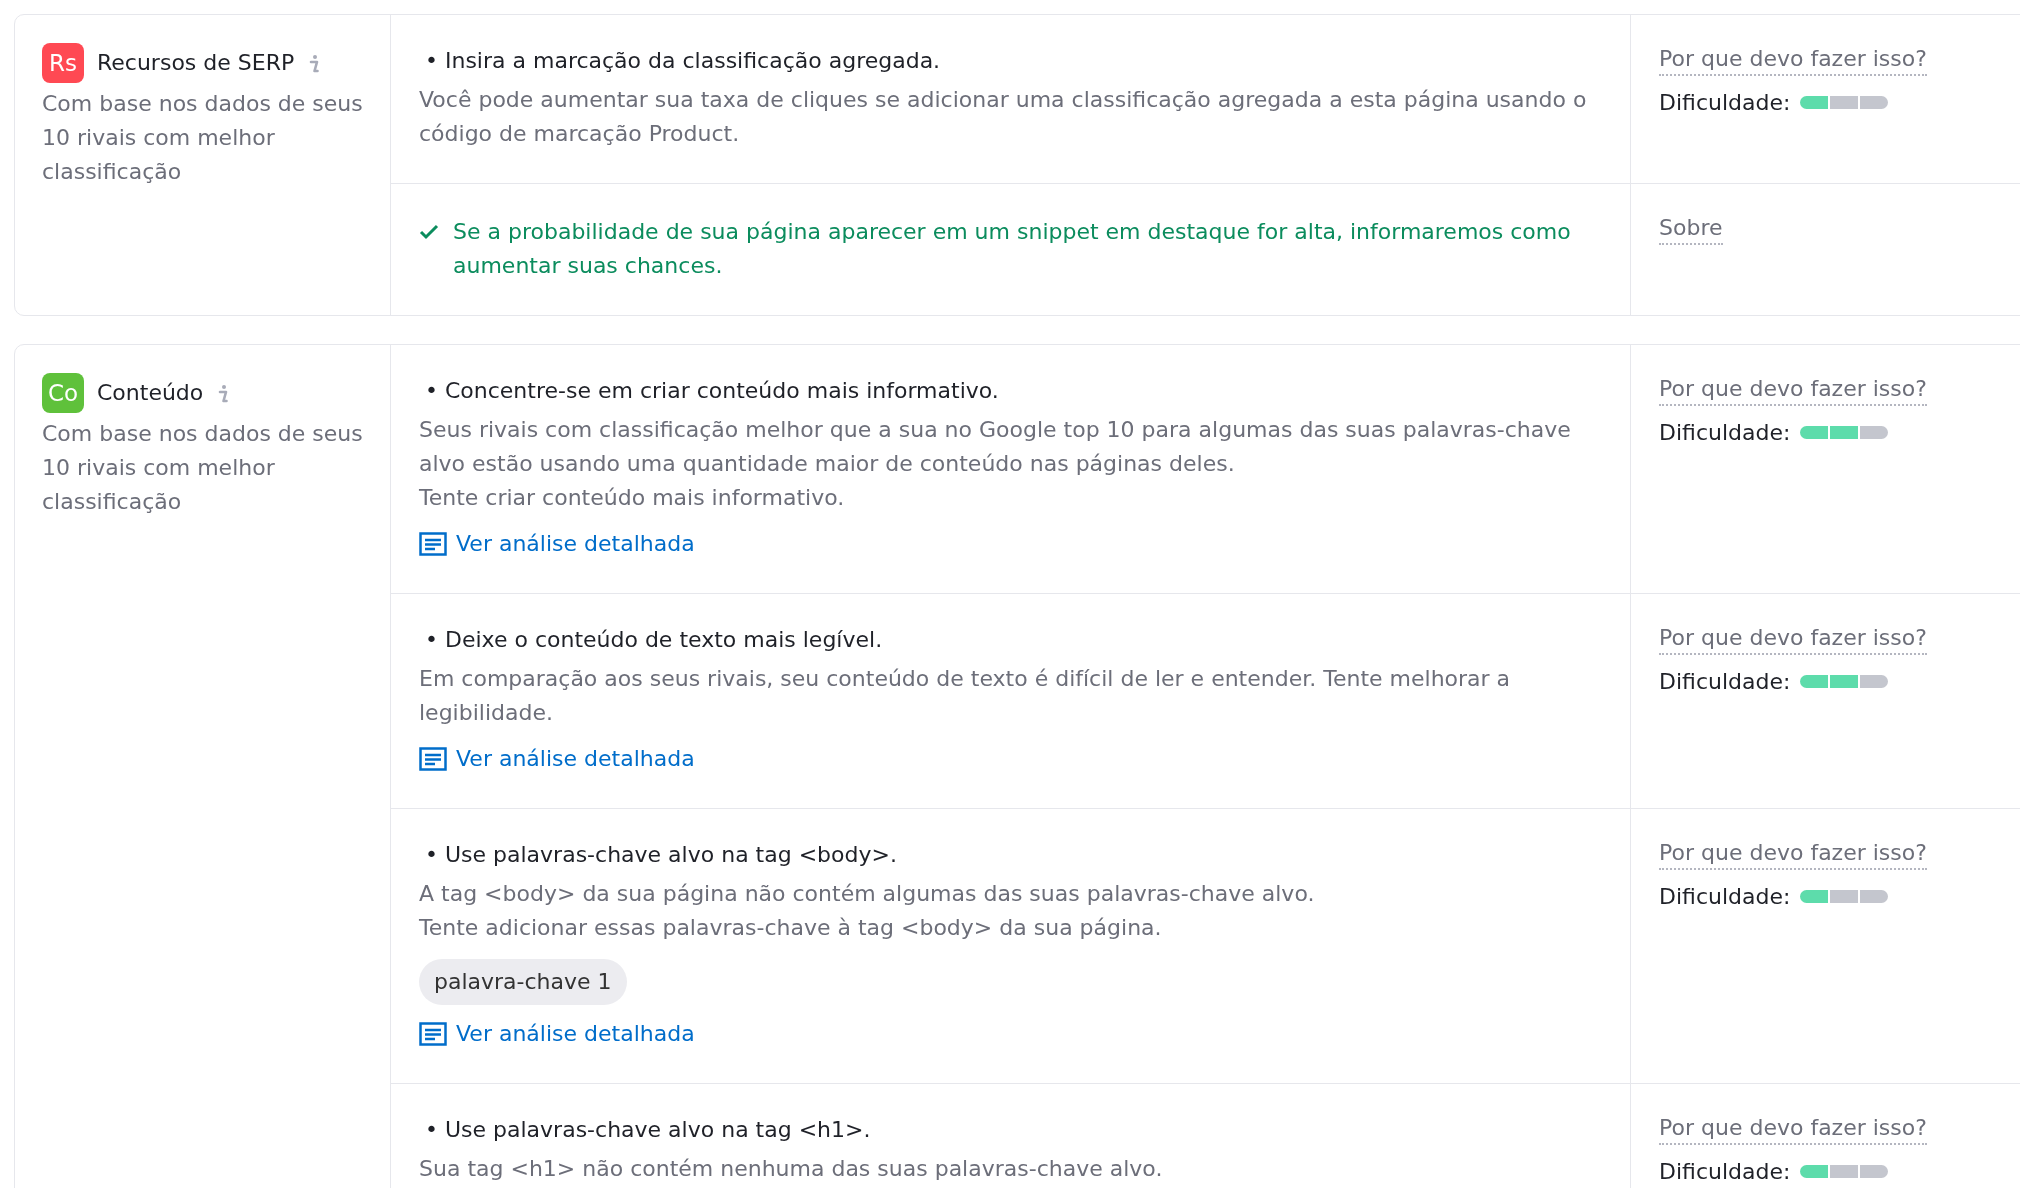  I want to click on check-icon, so click(429, 232).